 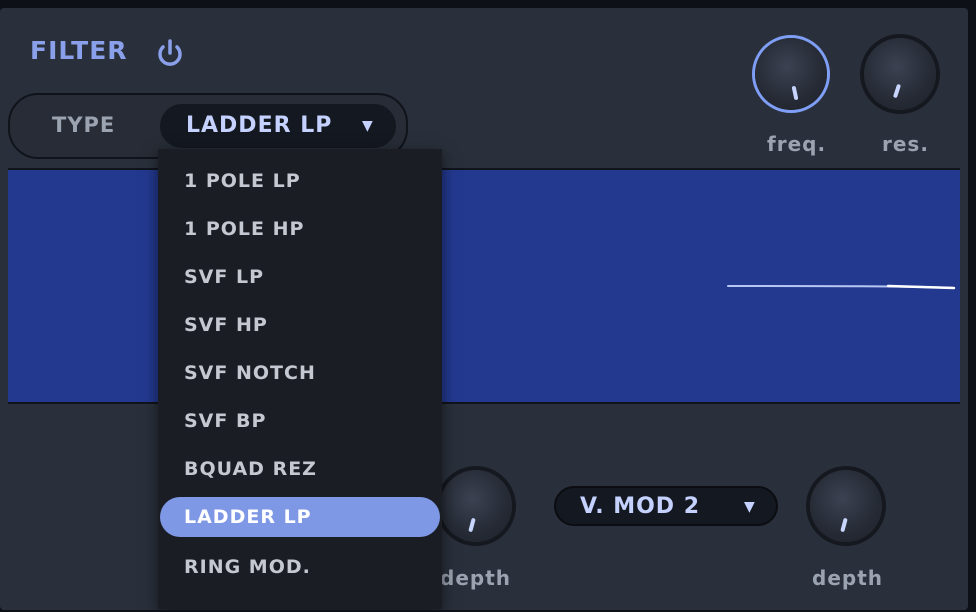 What do you see at coordinates (900, 74) in the screenshot?
I see `res-knob` at bounding box center [900, 74].